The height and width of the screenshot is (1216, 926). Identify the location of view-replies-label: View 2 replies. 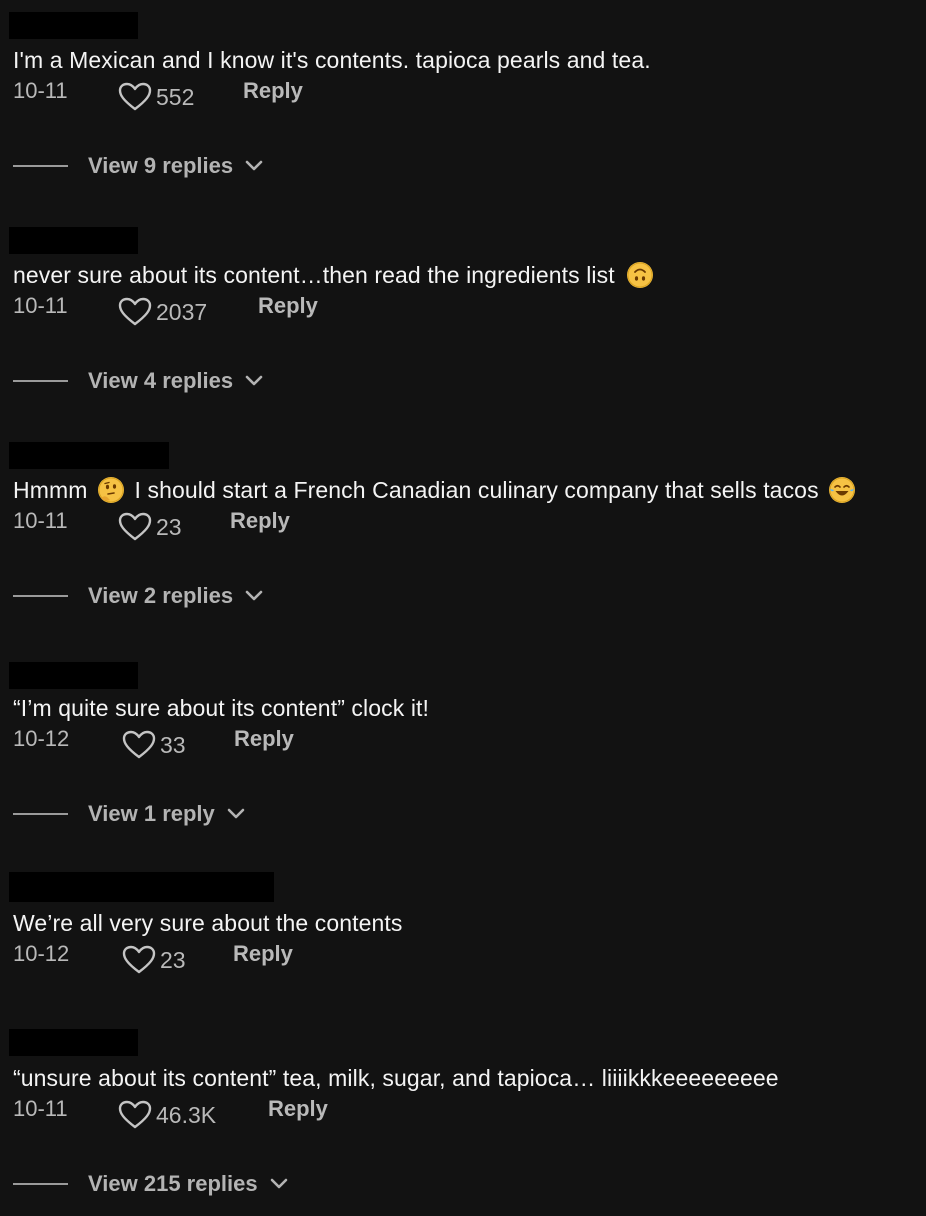
(161, 595).